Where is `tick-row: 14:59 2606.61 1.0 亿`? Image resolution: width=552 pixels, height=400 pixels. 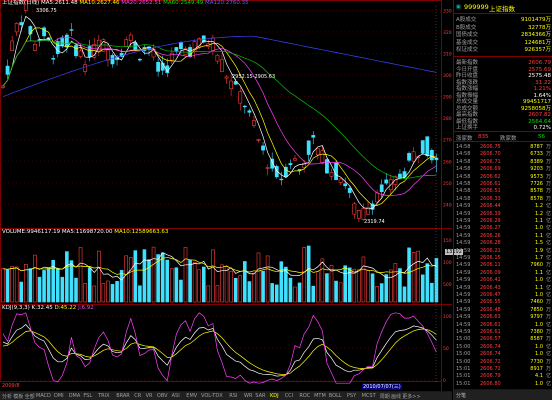 tick-row: 14:59 2606.61 1.0 亿 is located at coordinates (503, 325).